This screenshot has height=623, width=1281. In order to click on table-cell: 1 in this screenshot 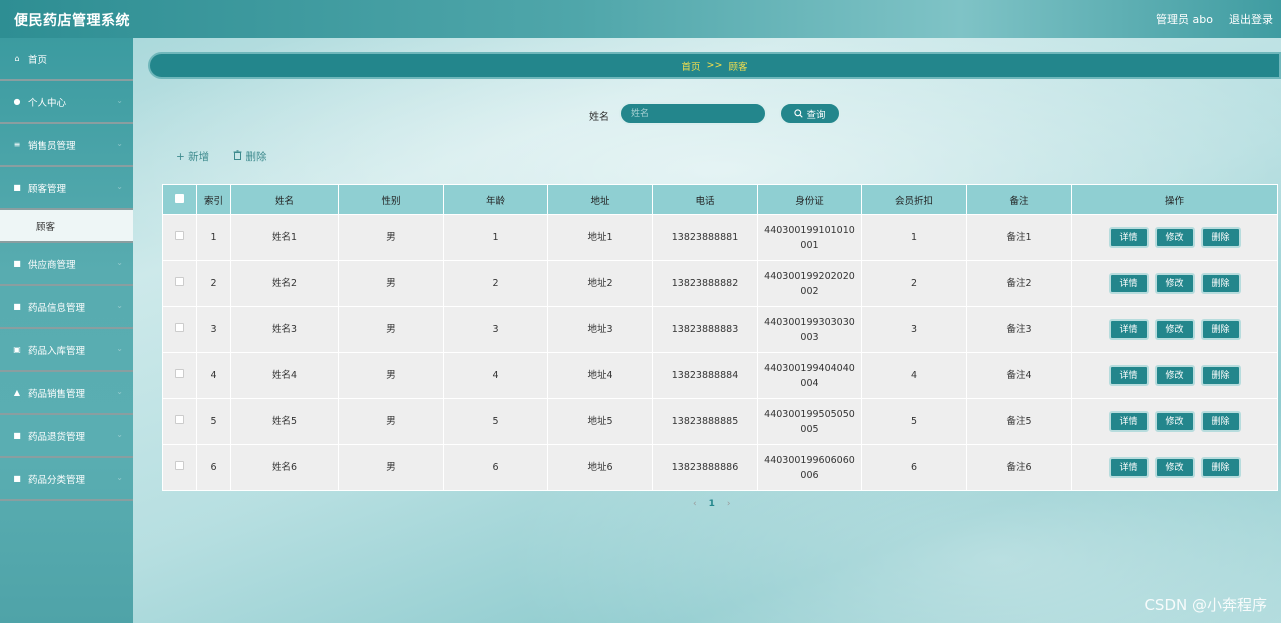, I will do `click(213, 237)`.